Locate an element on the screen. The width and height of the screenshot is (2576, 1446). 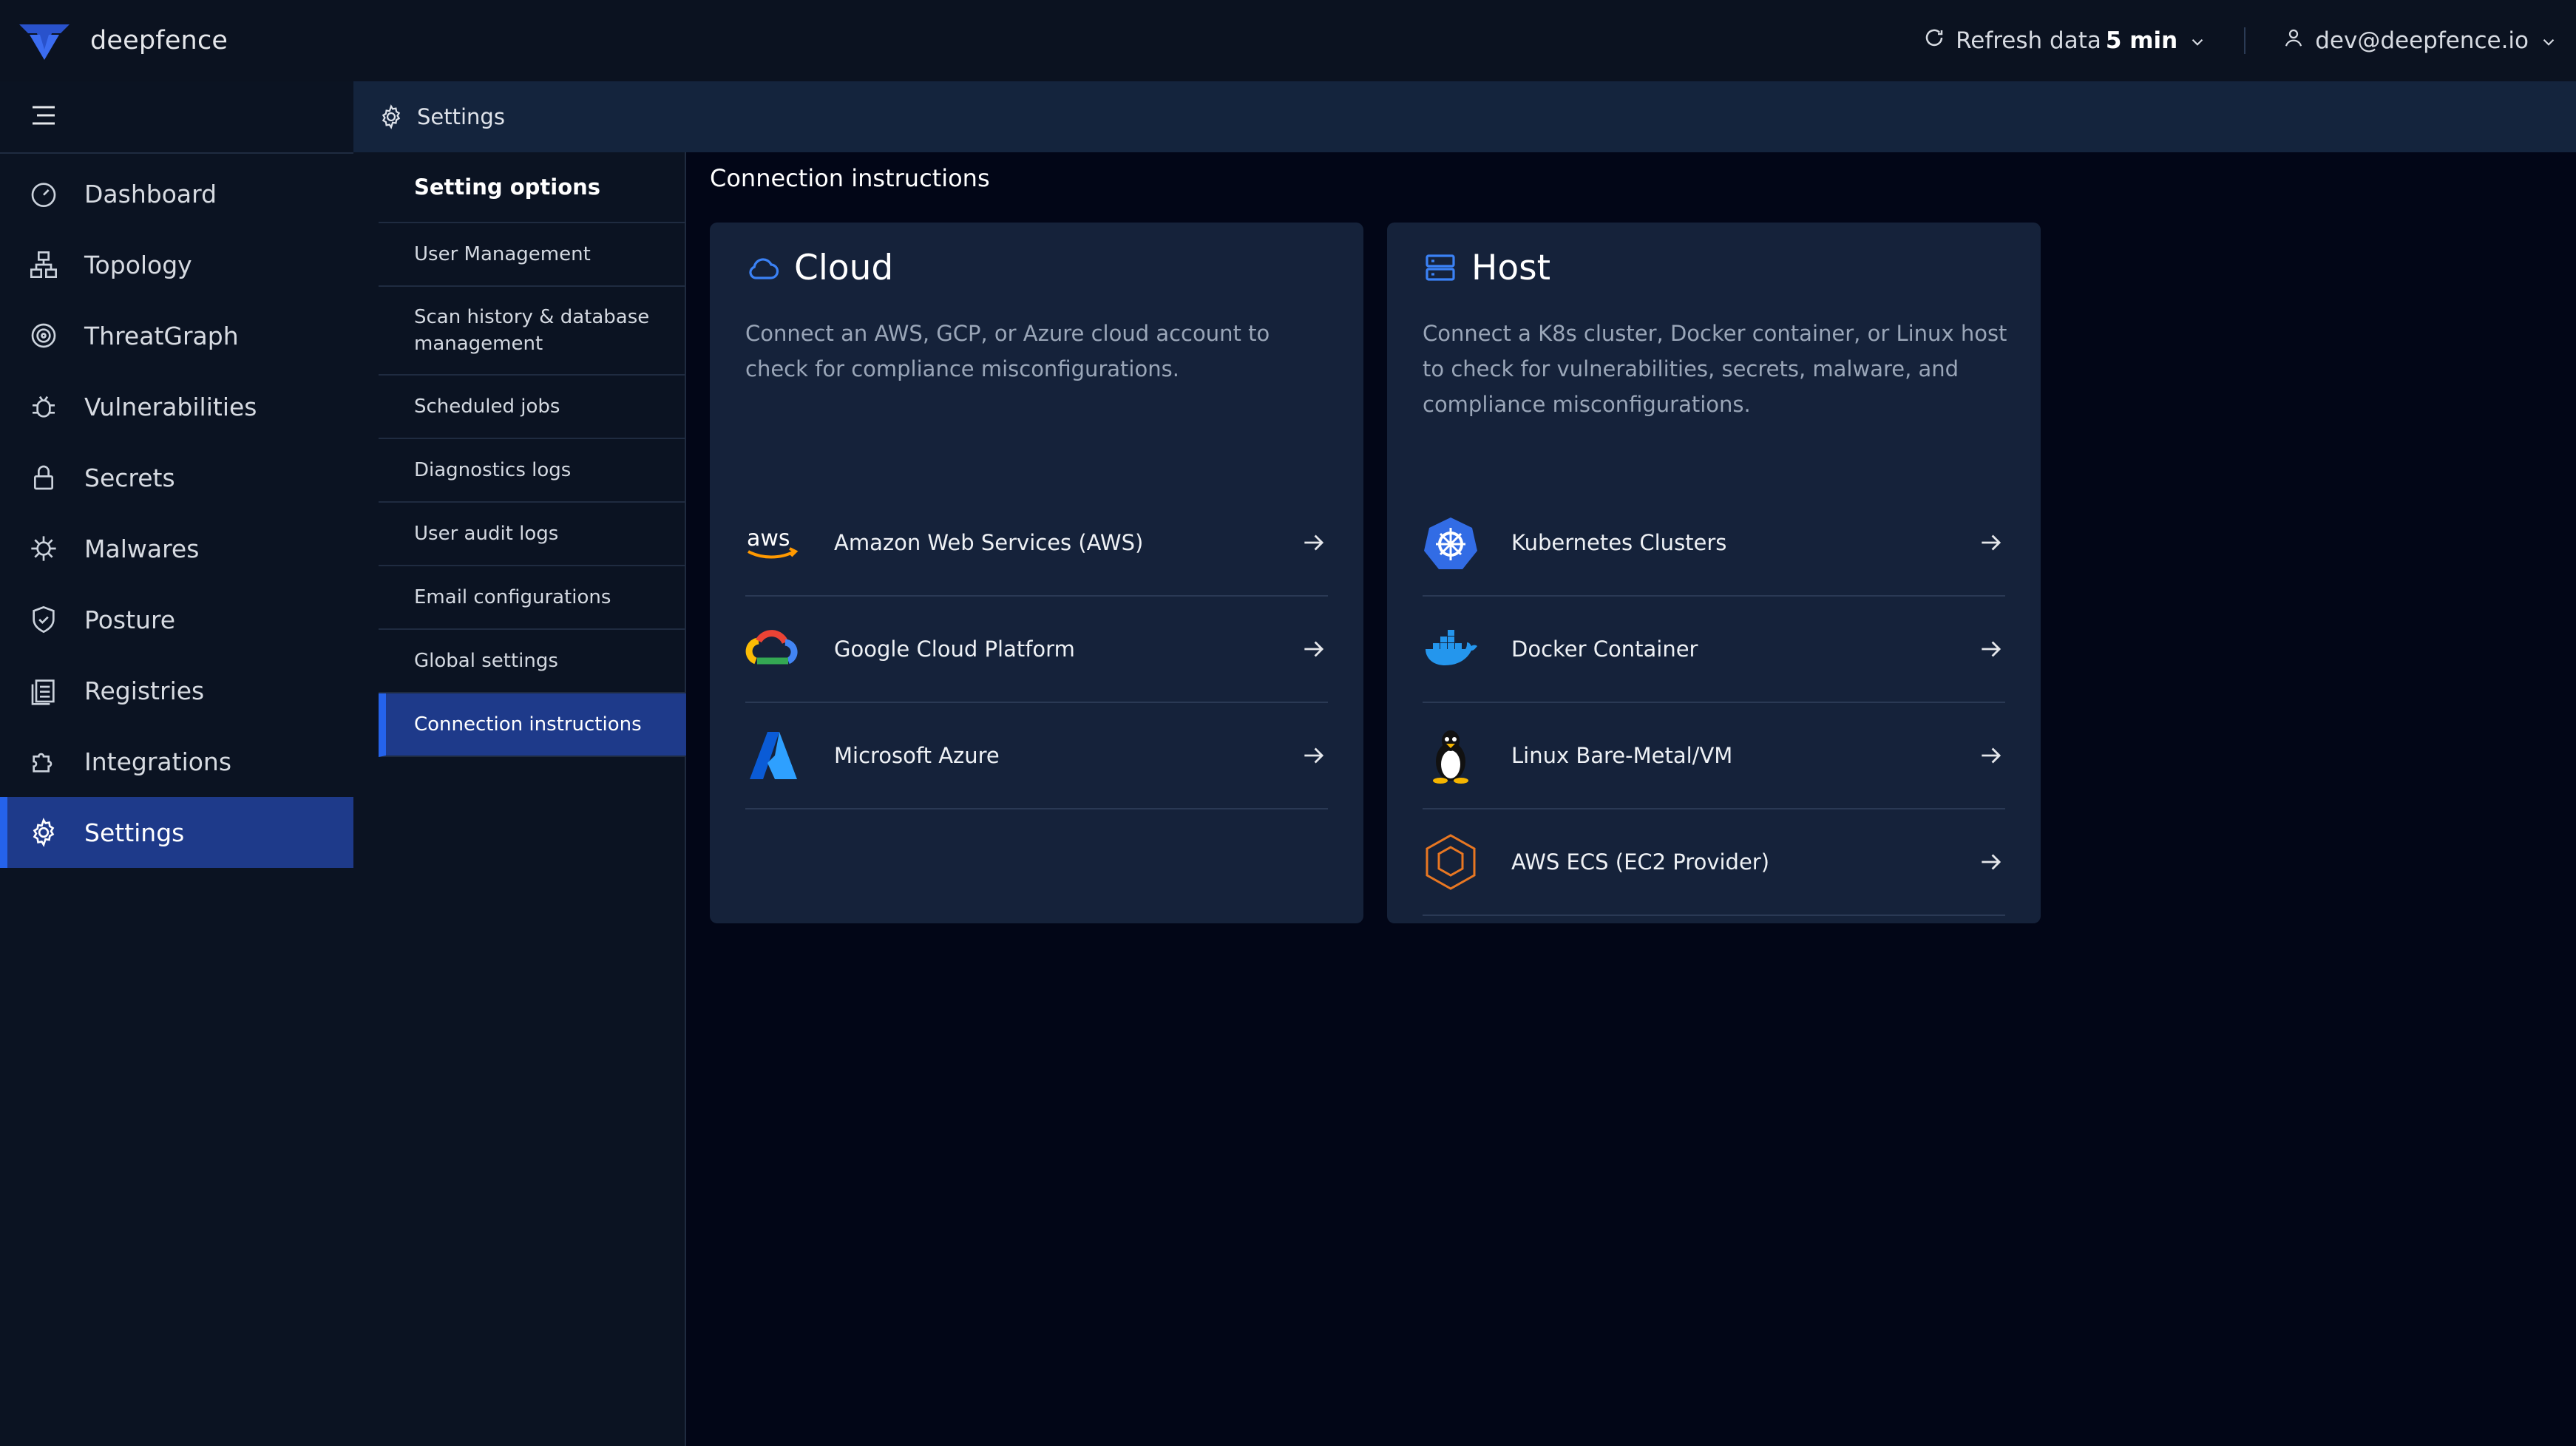
cloud-card-title: Cloud is located at coordinates (844, 267).